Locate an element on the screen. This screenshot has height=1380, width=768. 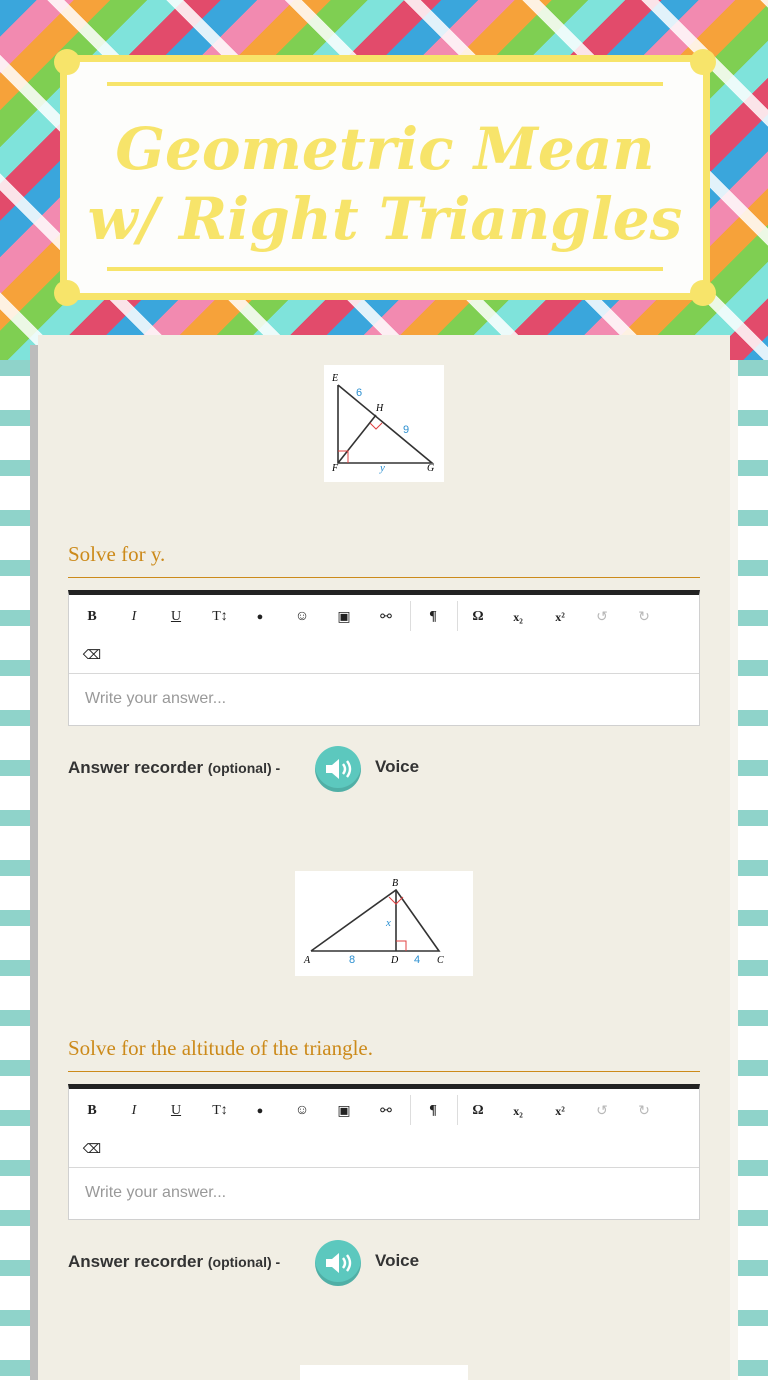
triangle-figure-2: B x A 8 D 4 C is located at coordinates (384, 923).